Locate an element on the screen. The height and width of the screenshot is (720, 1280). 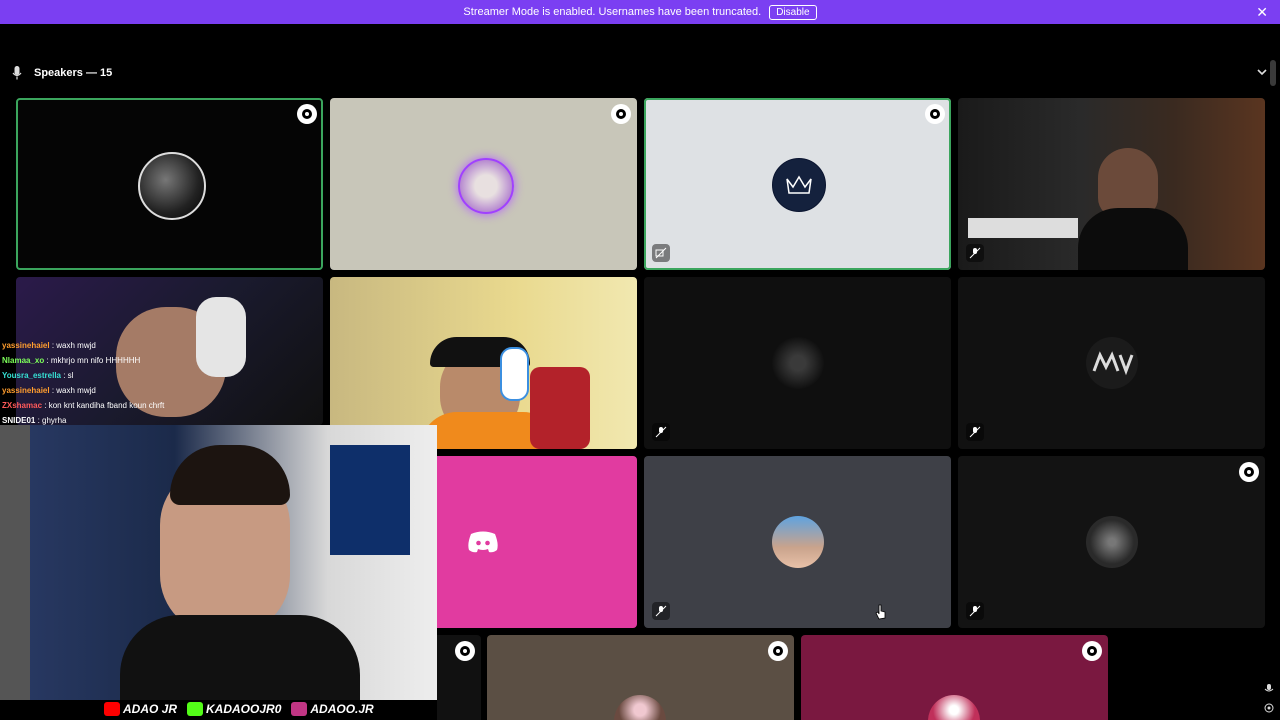
disable-streamer-mode-button: Disable is located at coordinates (793, 12).